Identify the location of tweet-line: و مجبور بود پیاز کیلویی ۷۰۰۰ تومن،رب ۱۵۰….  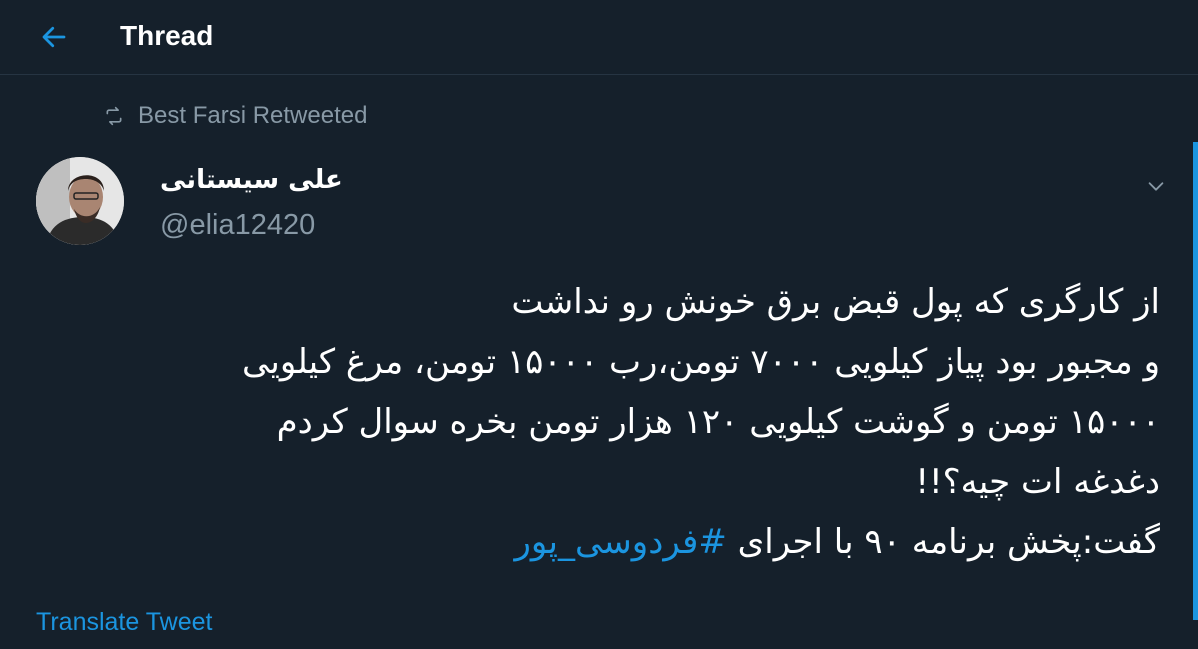
(701, 362).